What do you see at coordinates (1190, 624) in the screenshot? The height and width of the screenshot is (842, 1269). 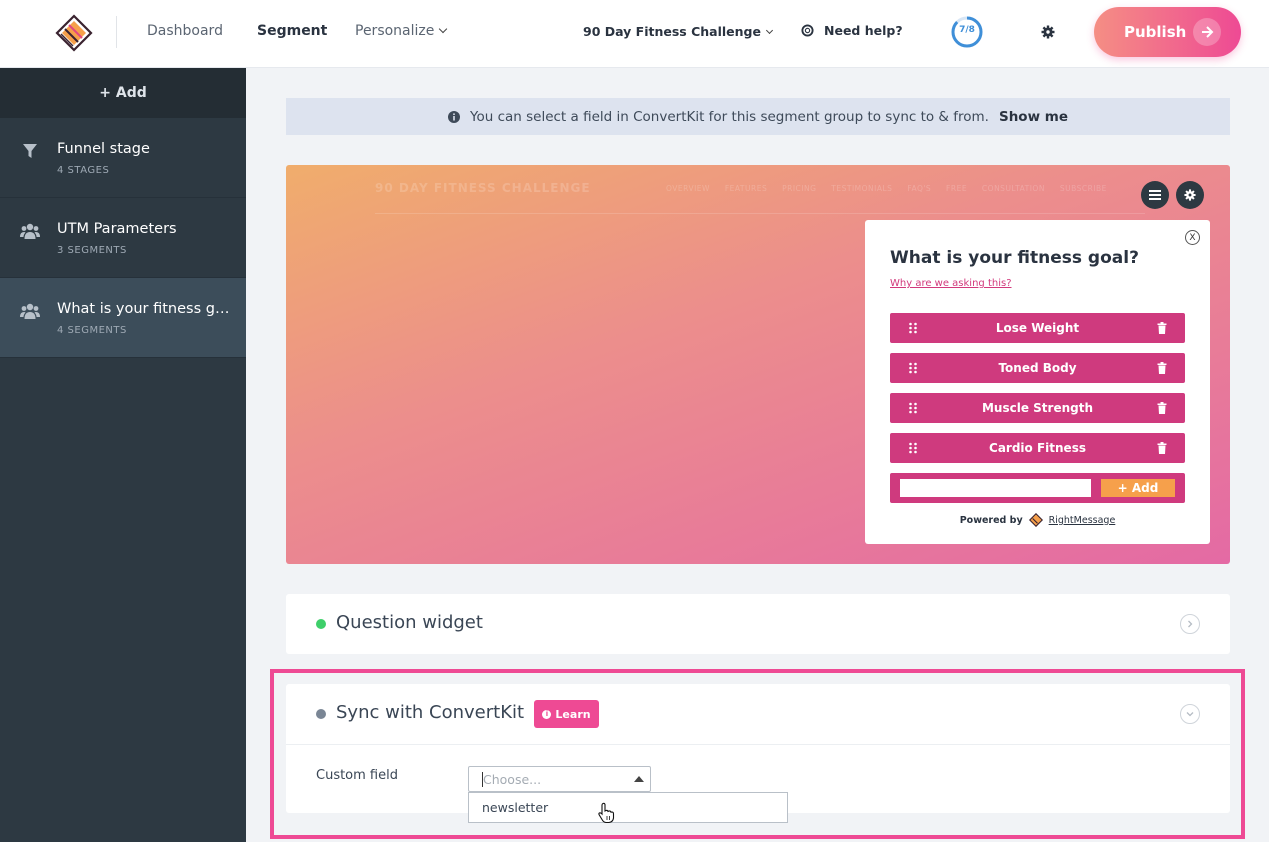 I see `chevron-right-icon` at bounding box center [1190, 624].